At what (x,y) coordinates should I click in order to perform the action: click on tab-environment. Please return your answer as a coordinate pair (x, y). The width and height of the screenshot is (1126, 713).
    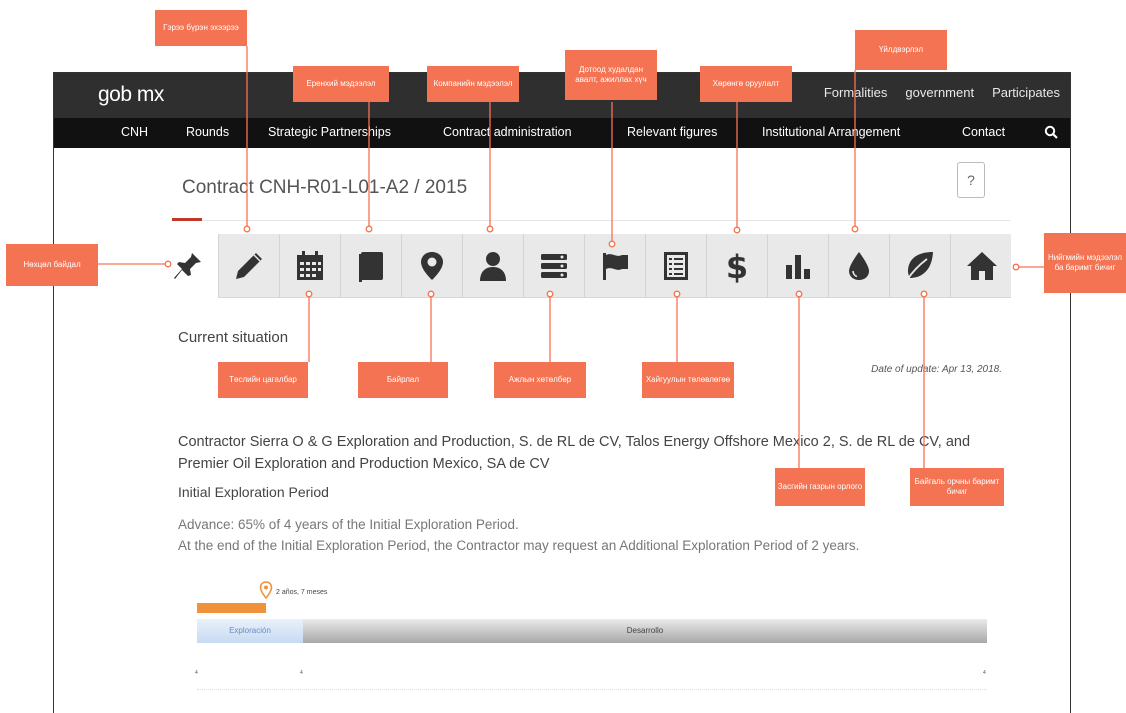
    Looking at the image, I should click on (920, 266).